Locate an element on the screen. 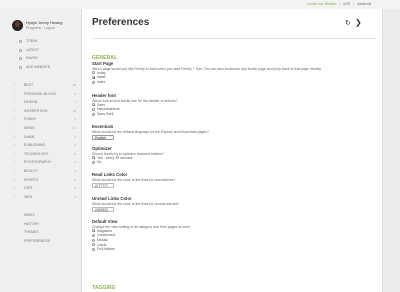 The image size is (400, 292). looks-for-mobile-link: Looks for Mobile is located at coordinates (321, 3).